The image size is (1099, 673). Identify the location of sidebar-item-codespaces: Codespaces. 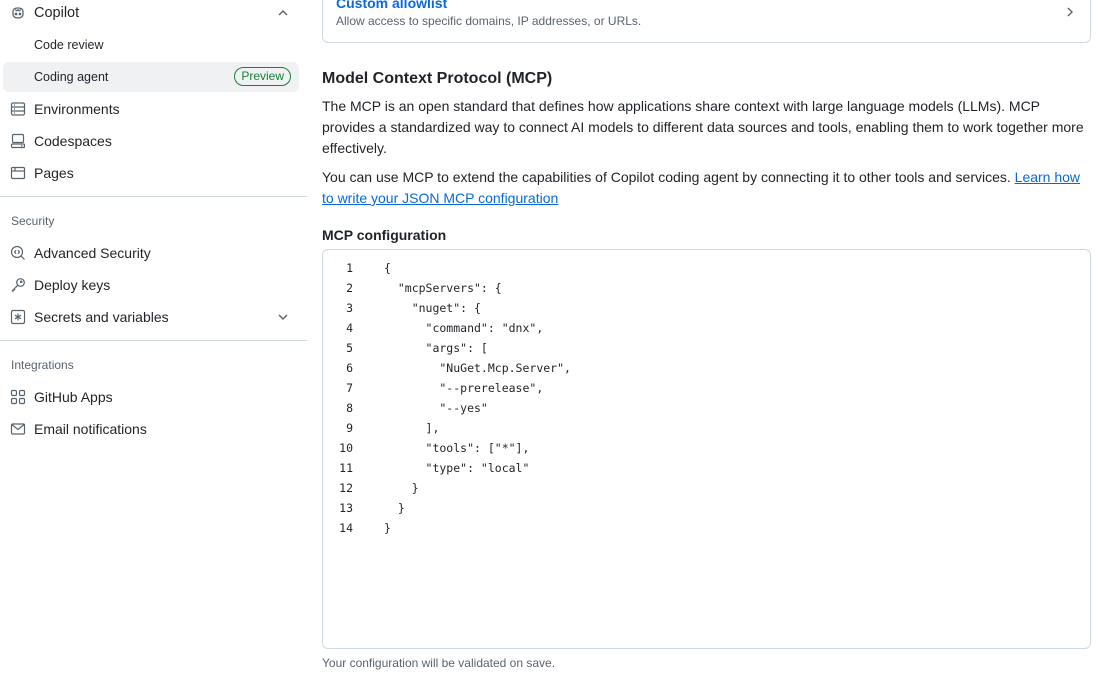
(151, 141).